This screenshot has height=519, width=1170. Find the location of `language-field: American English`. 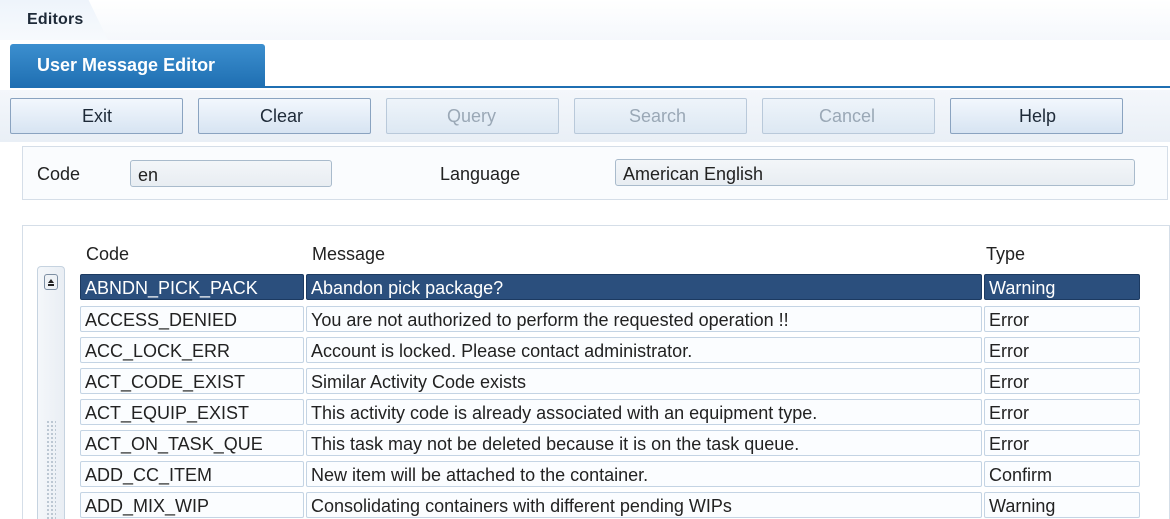

language-field: American English is located at coordinates (875, 172).